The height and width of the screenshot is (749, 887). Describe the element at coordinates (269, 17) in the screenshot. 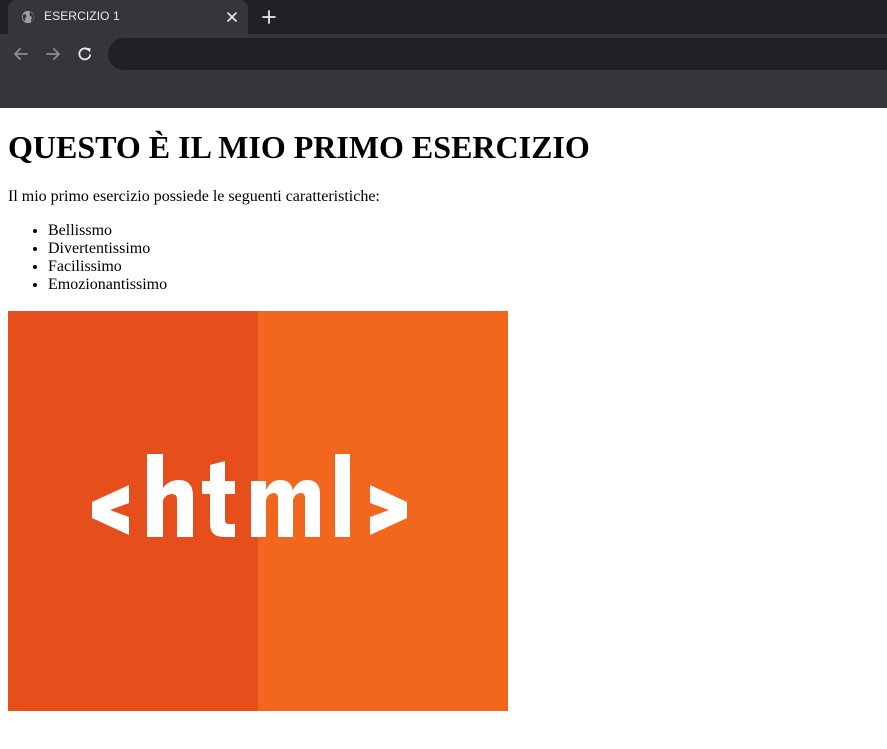

I see `new-tab-plus-icon` at that location.